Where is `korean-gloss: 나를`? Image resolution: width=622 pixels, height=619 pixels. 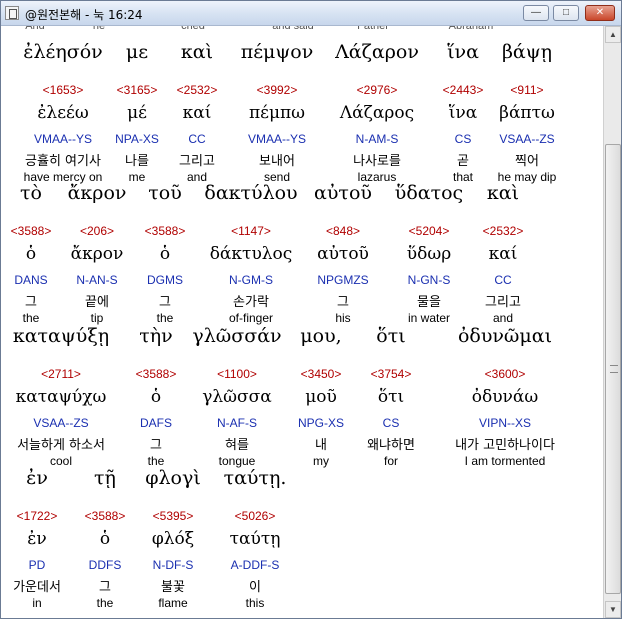 korean-gloss: 나를 is located at coordinates (137, 161).